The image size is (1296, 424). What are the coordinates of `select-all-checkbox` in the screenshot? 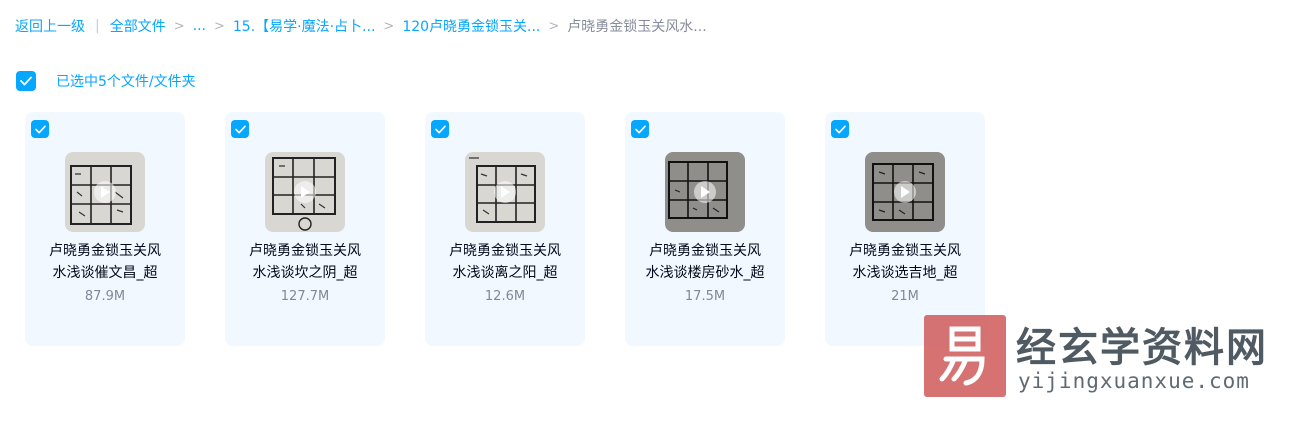 It's located at (26, 81).